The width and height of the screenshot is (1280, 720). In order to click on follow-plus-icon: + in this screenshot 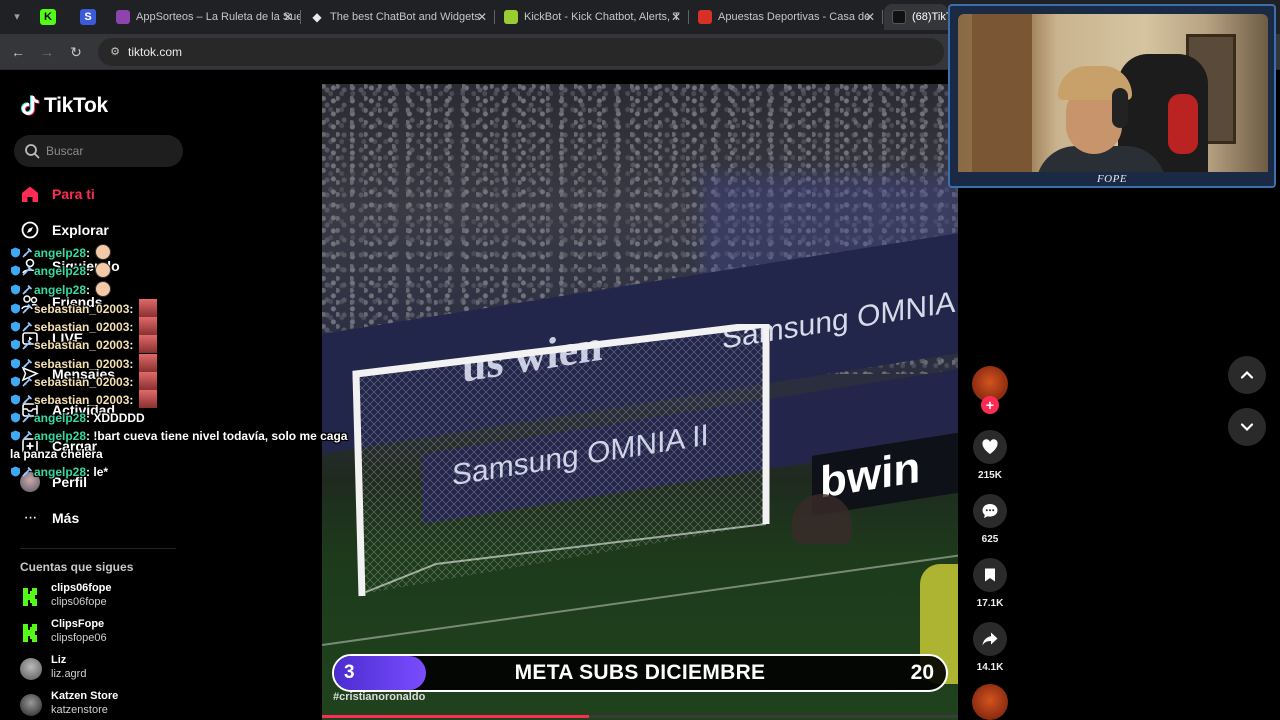, I will do `click(990, 405)`.